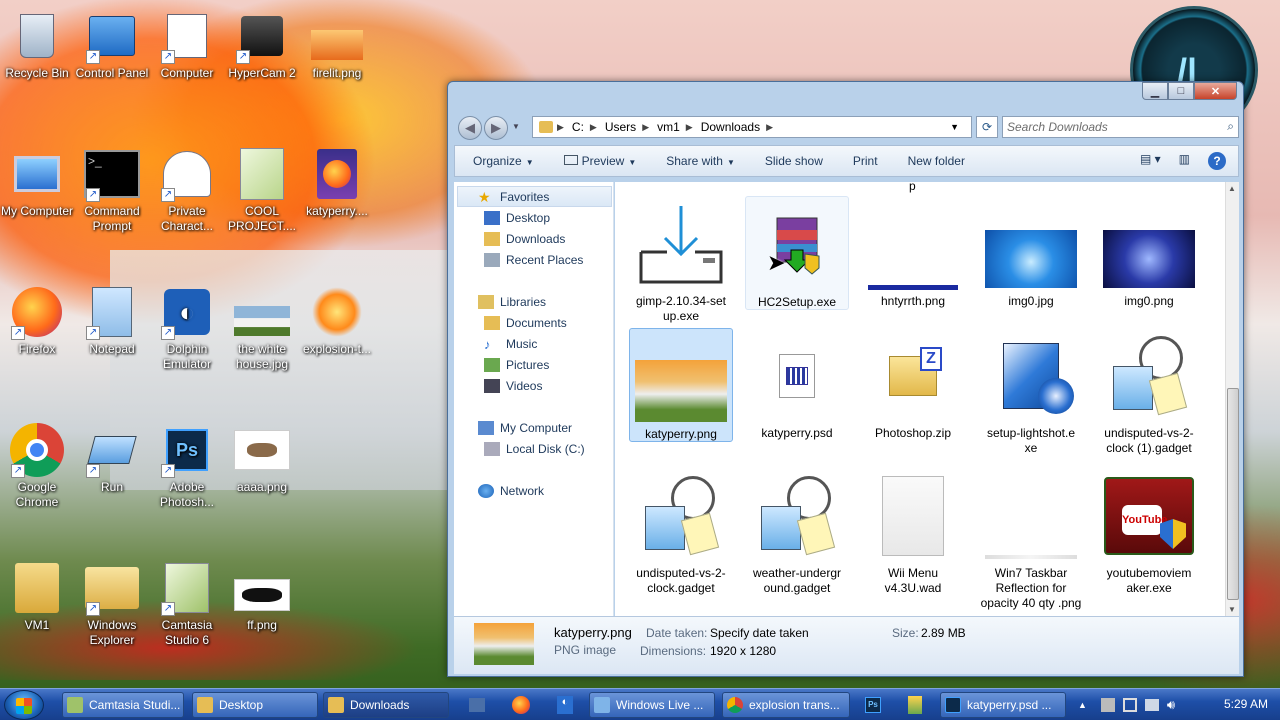  What do you see at coordinates (565, 705) in the screenshot?
I see `taskbar-dolphin: ◐` at bounding box center [565, 705].